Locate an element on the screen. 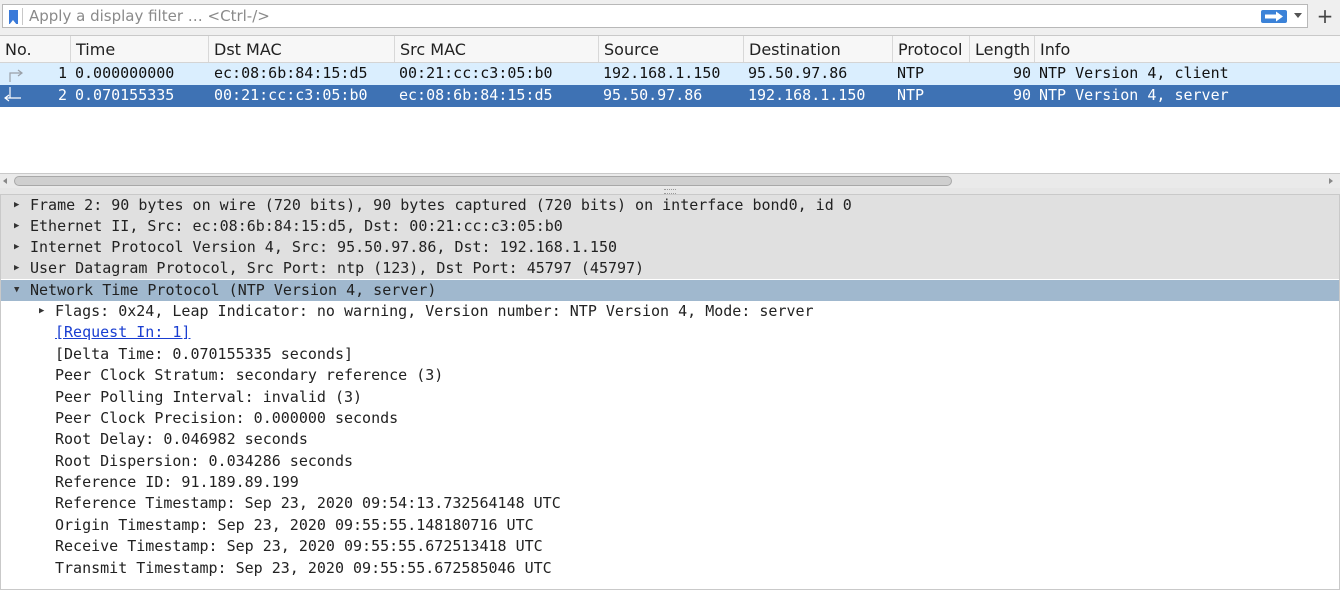 Image resolution: width=1340 pixels, height=590 pixels. display-filter-toolbar: + is located at coordinates (670, 17).